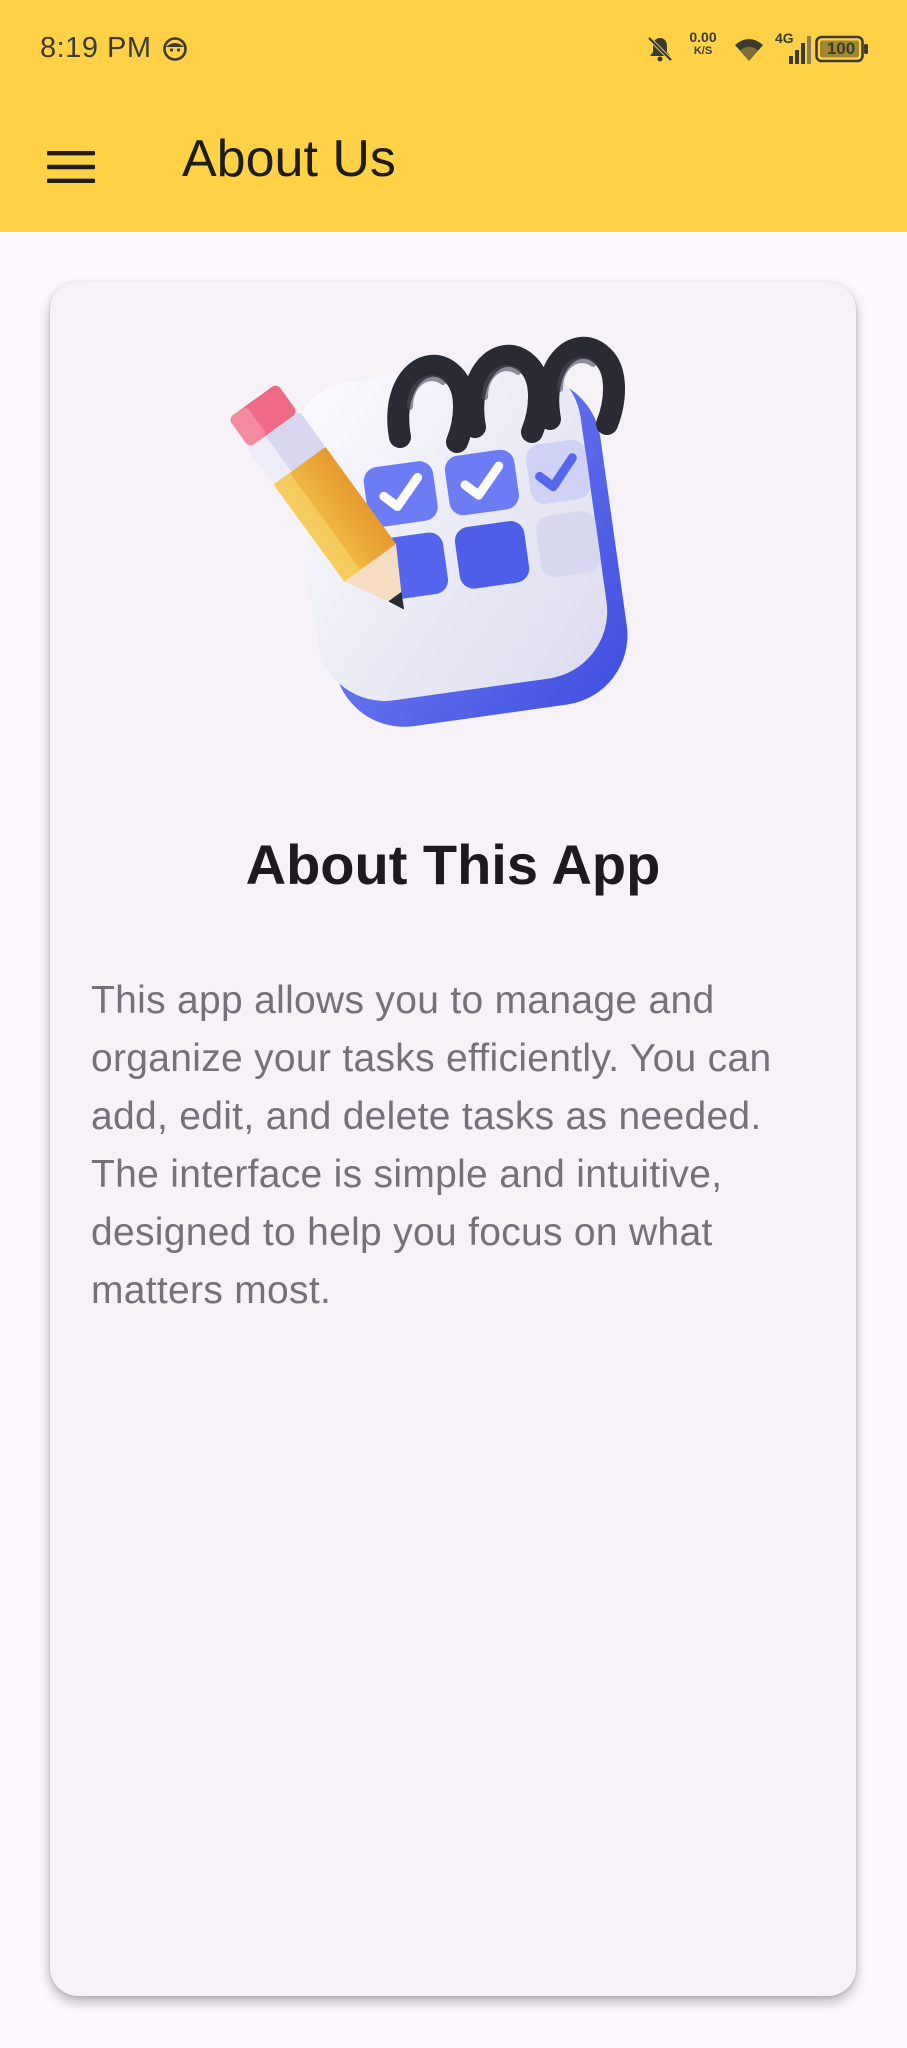 The image size is (907, 2048). I want to click on net-speed-value: 0.00, so click(703, 37).